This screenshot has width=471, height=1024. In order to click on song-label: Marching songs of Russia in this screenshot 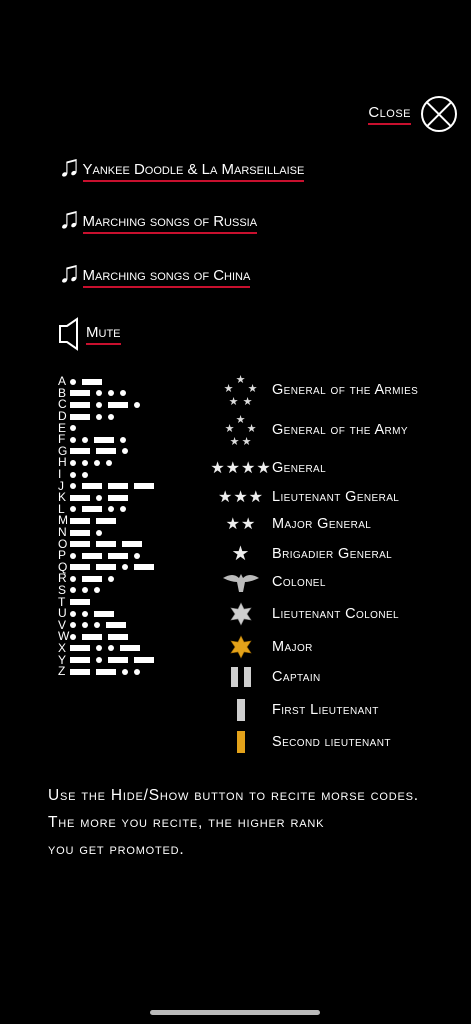, I will do `click(170, 223)`.